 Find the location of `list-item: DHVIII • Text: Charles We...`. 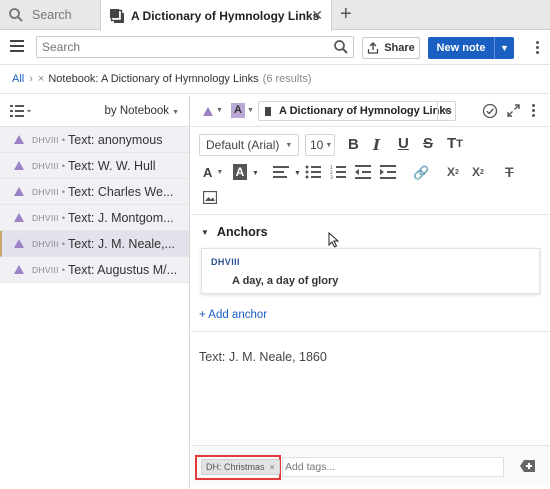

list-item: DHVIII • Text: Charles We... is located at coordinates (94, 192).